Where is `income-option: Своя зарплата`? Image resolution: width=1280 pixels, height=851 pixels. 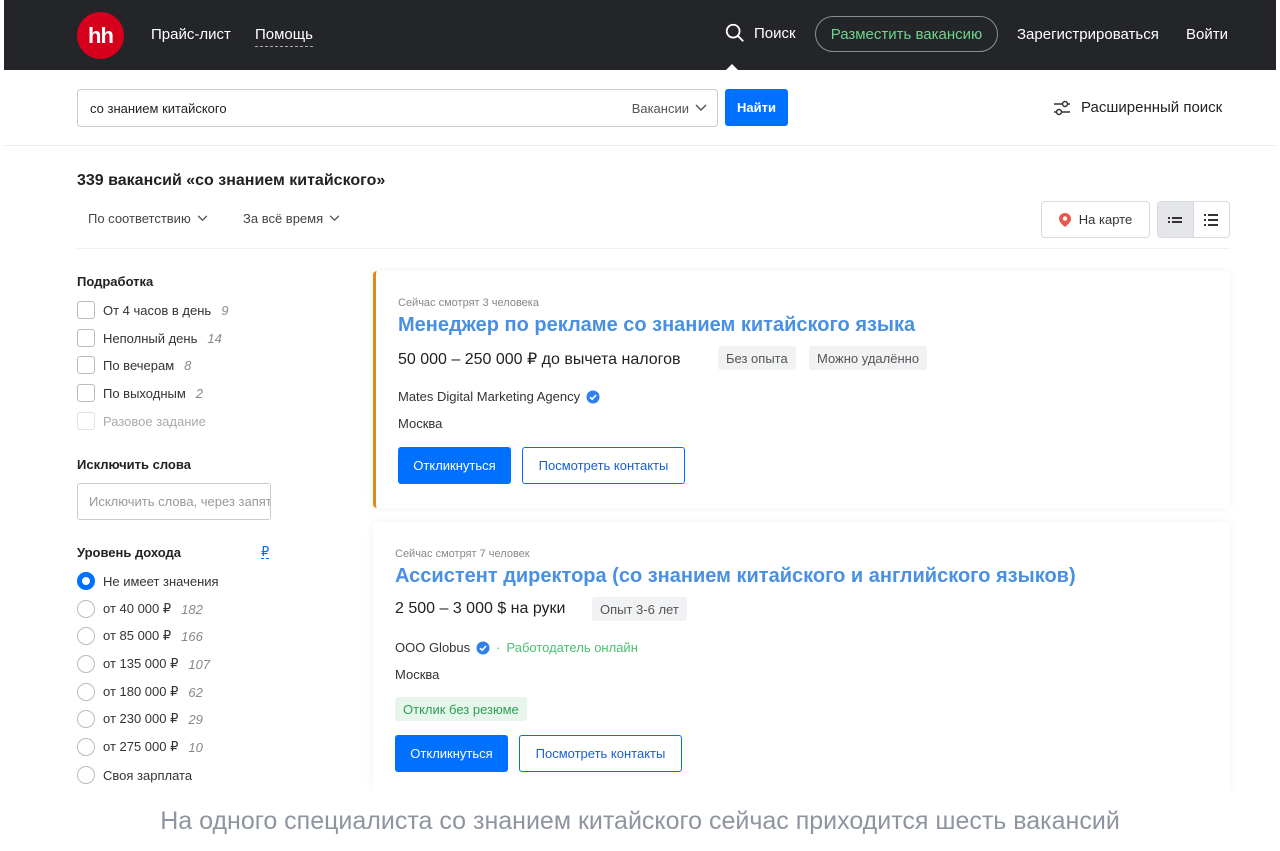 income-option: Своя зарплата is located at coordinates (134, 775).